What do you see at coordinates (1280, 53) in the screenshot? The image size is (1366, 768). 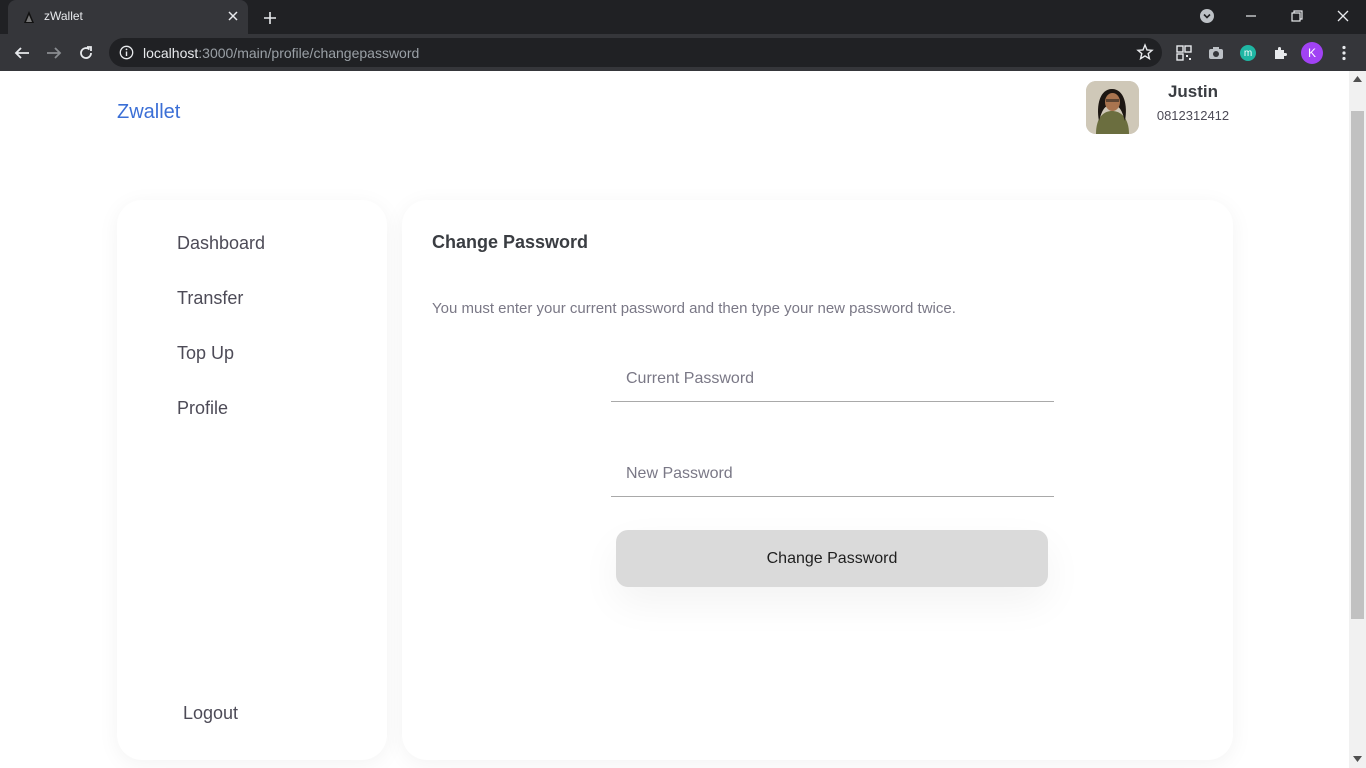 I see `extensions-puzzle-icon` at bounding box center [1280, 53].